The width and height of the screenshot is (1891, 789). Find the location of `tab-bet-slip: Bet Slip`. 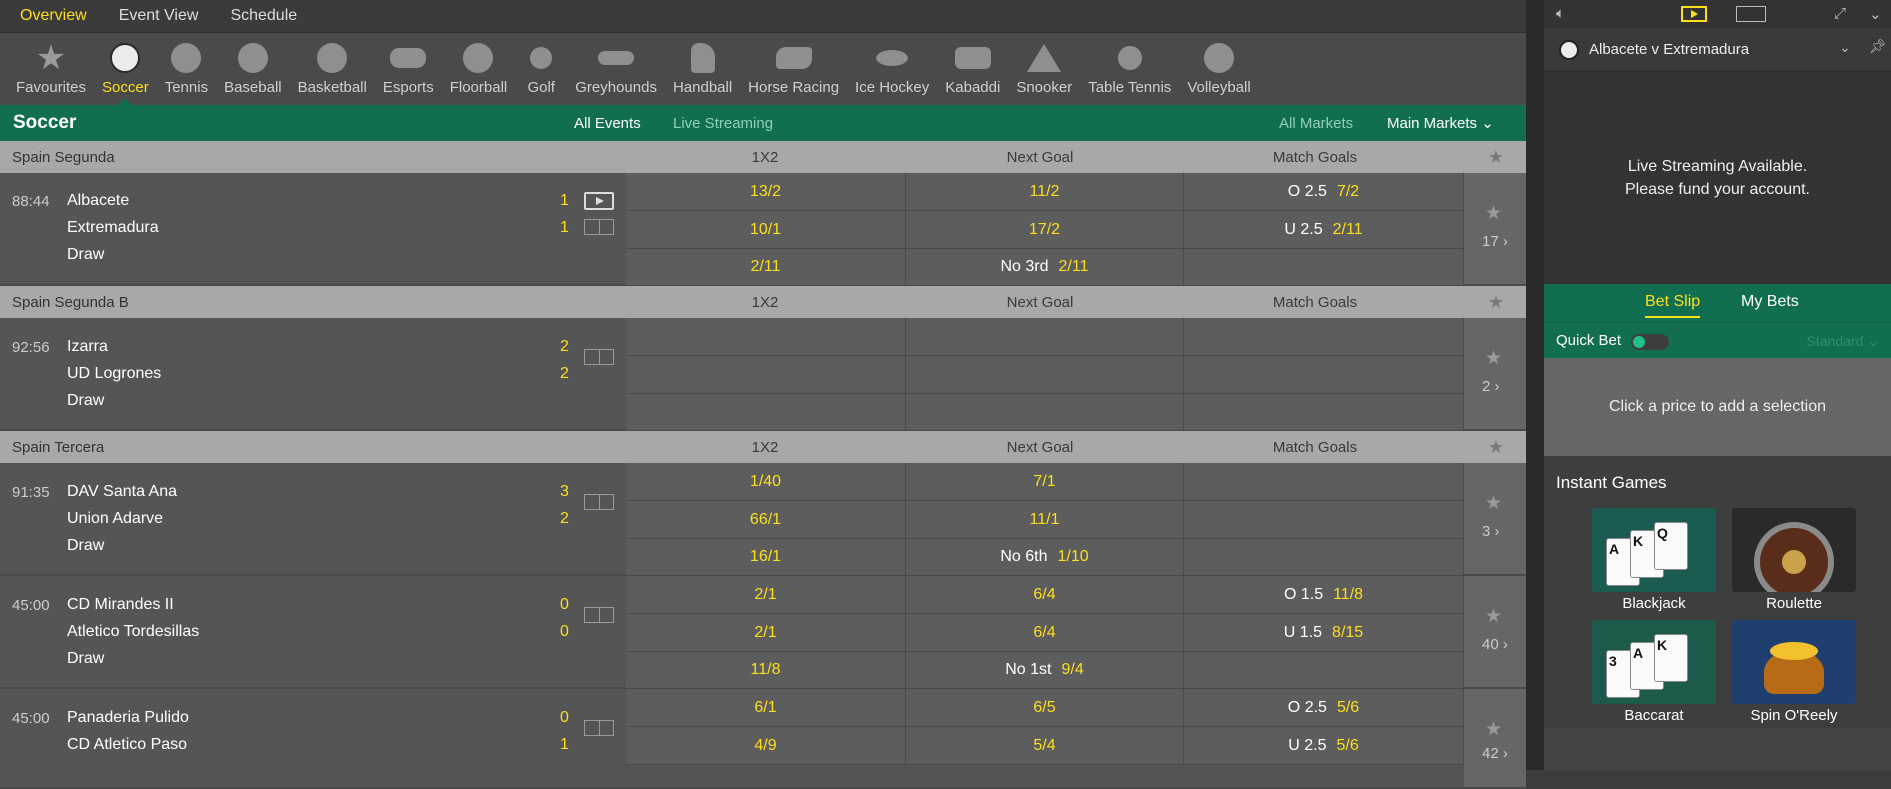

tab-bet-slip: Bet Slip is located at coordinates (1673, 305).